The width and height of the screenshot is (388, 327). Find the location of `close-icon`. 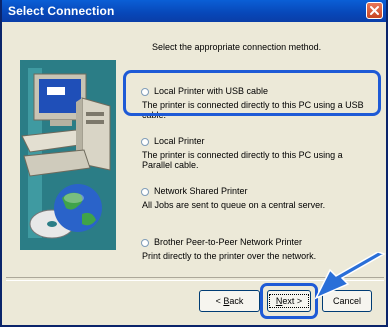

close-icon is located at coordinates (374, 10).